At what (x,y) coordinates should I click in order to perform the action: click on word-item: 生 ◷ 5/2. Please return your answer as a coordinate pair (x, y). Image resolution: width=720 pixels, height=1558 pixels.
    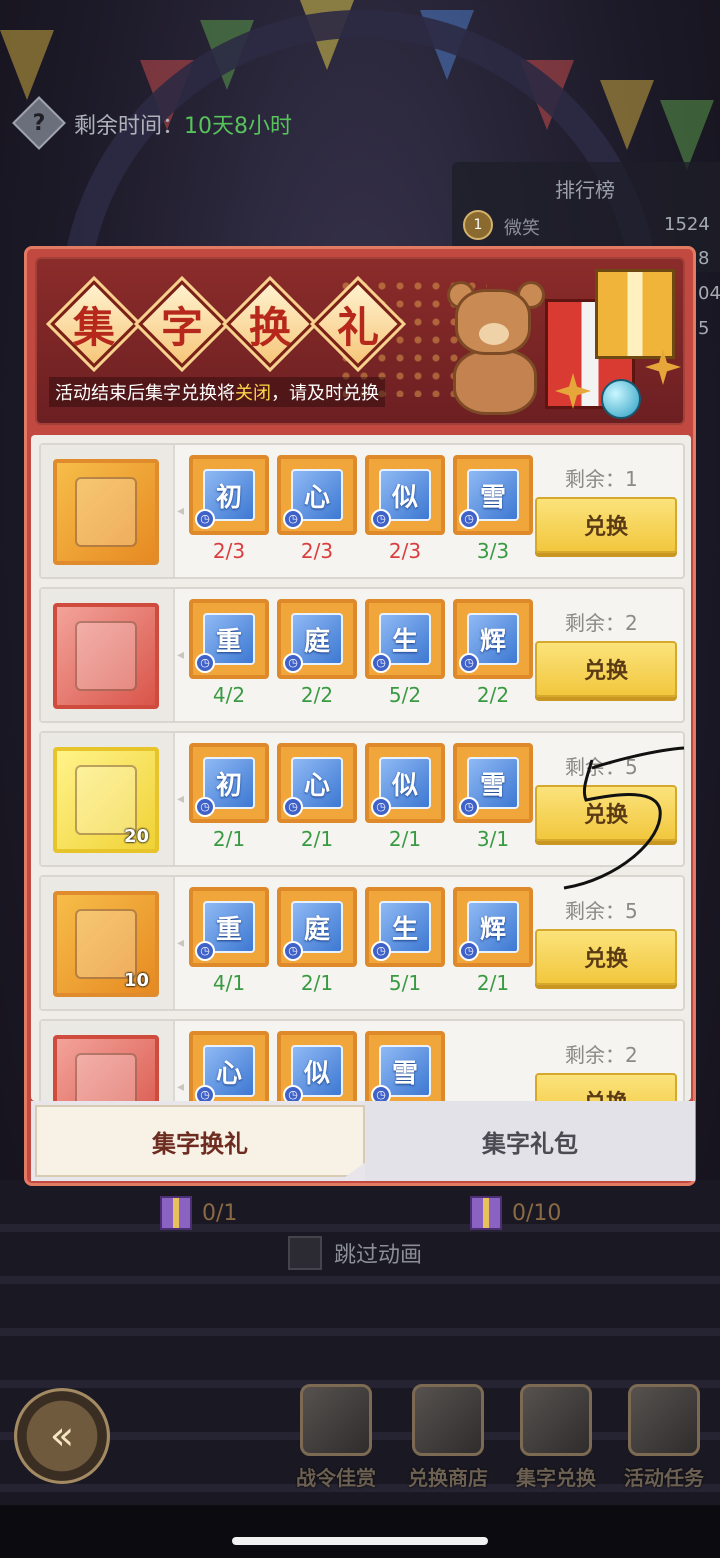
    Looking at the image, I should click on (405, 653).